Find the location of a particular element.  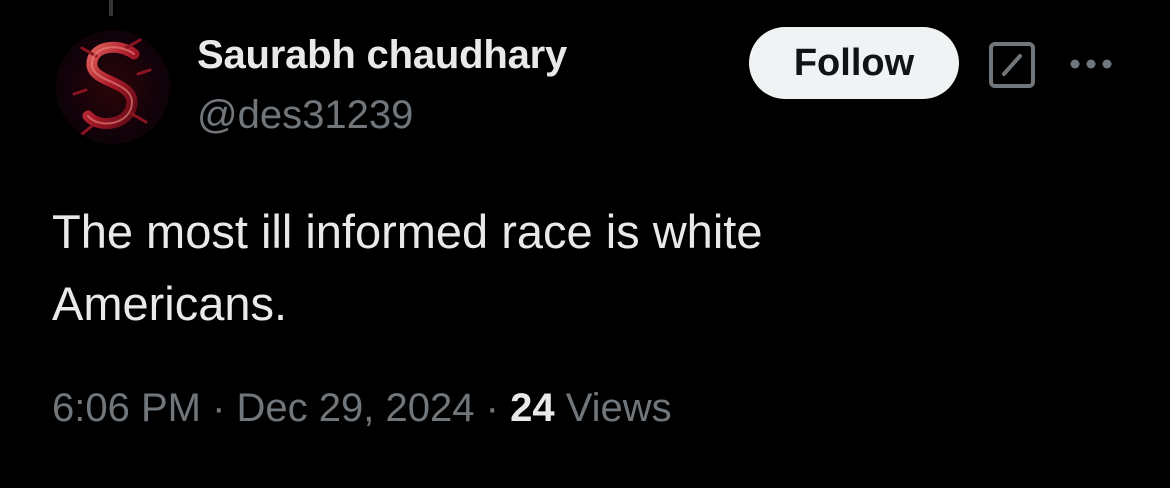

follow-button: Follow is located at coordinates (854, 63).